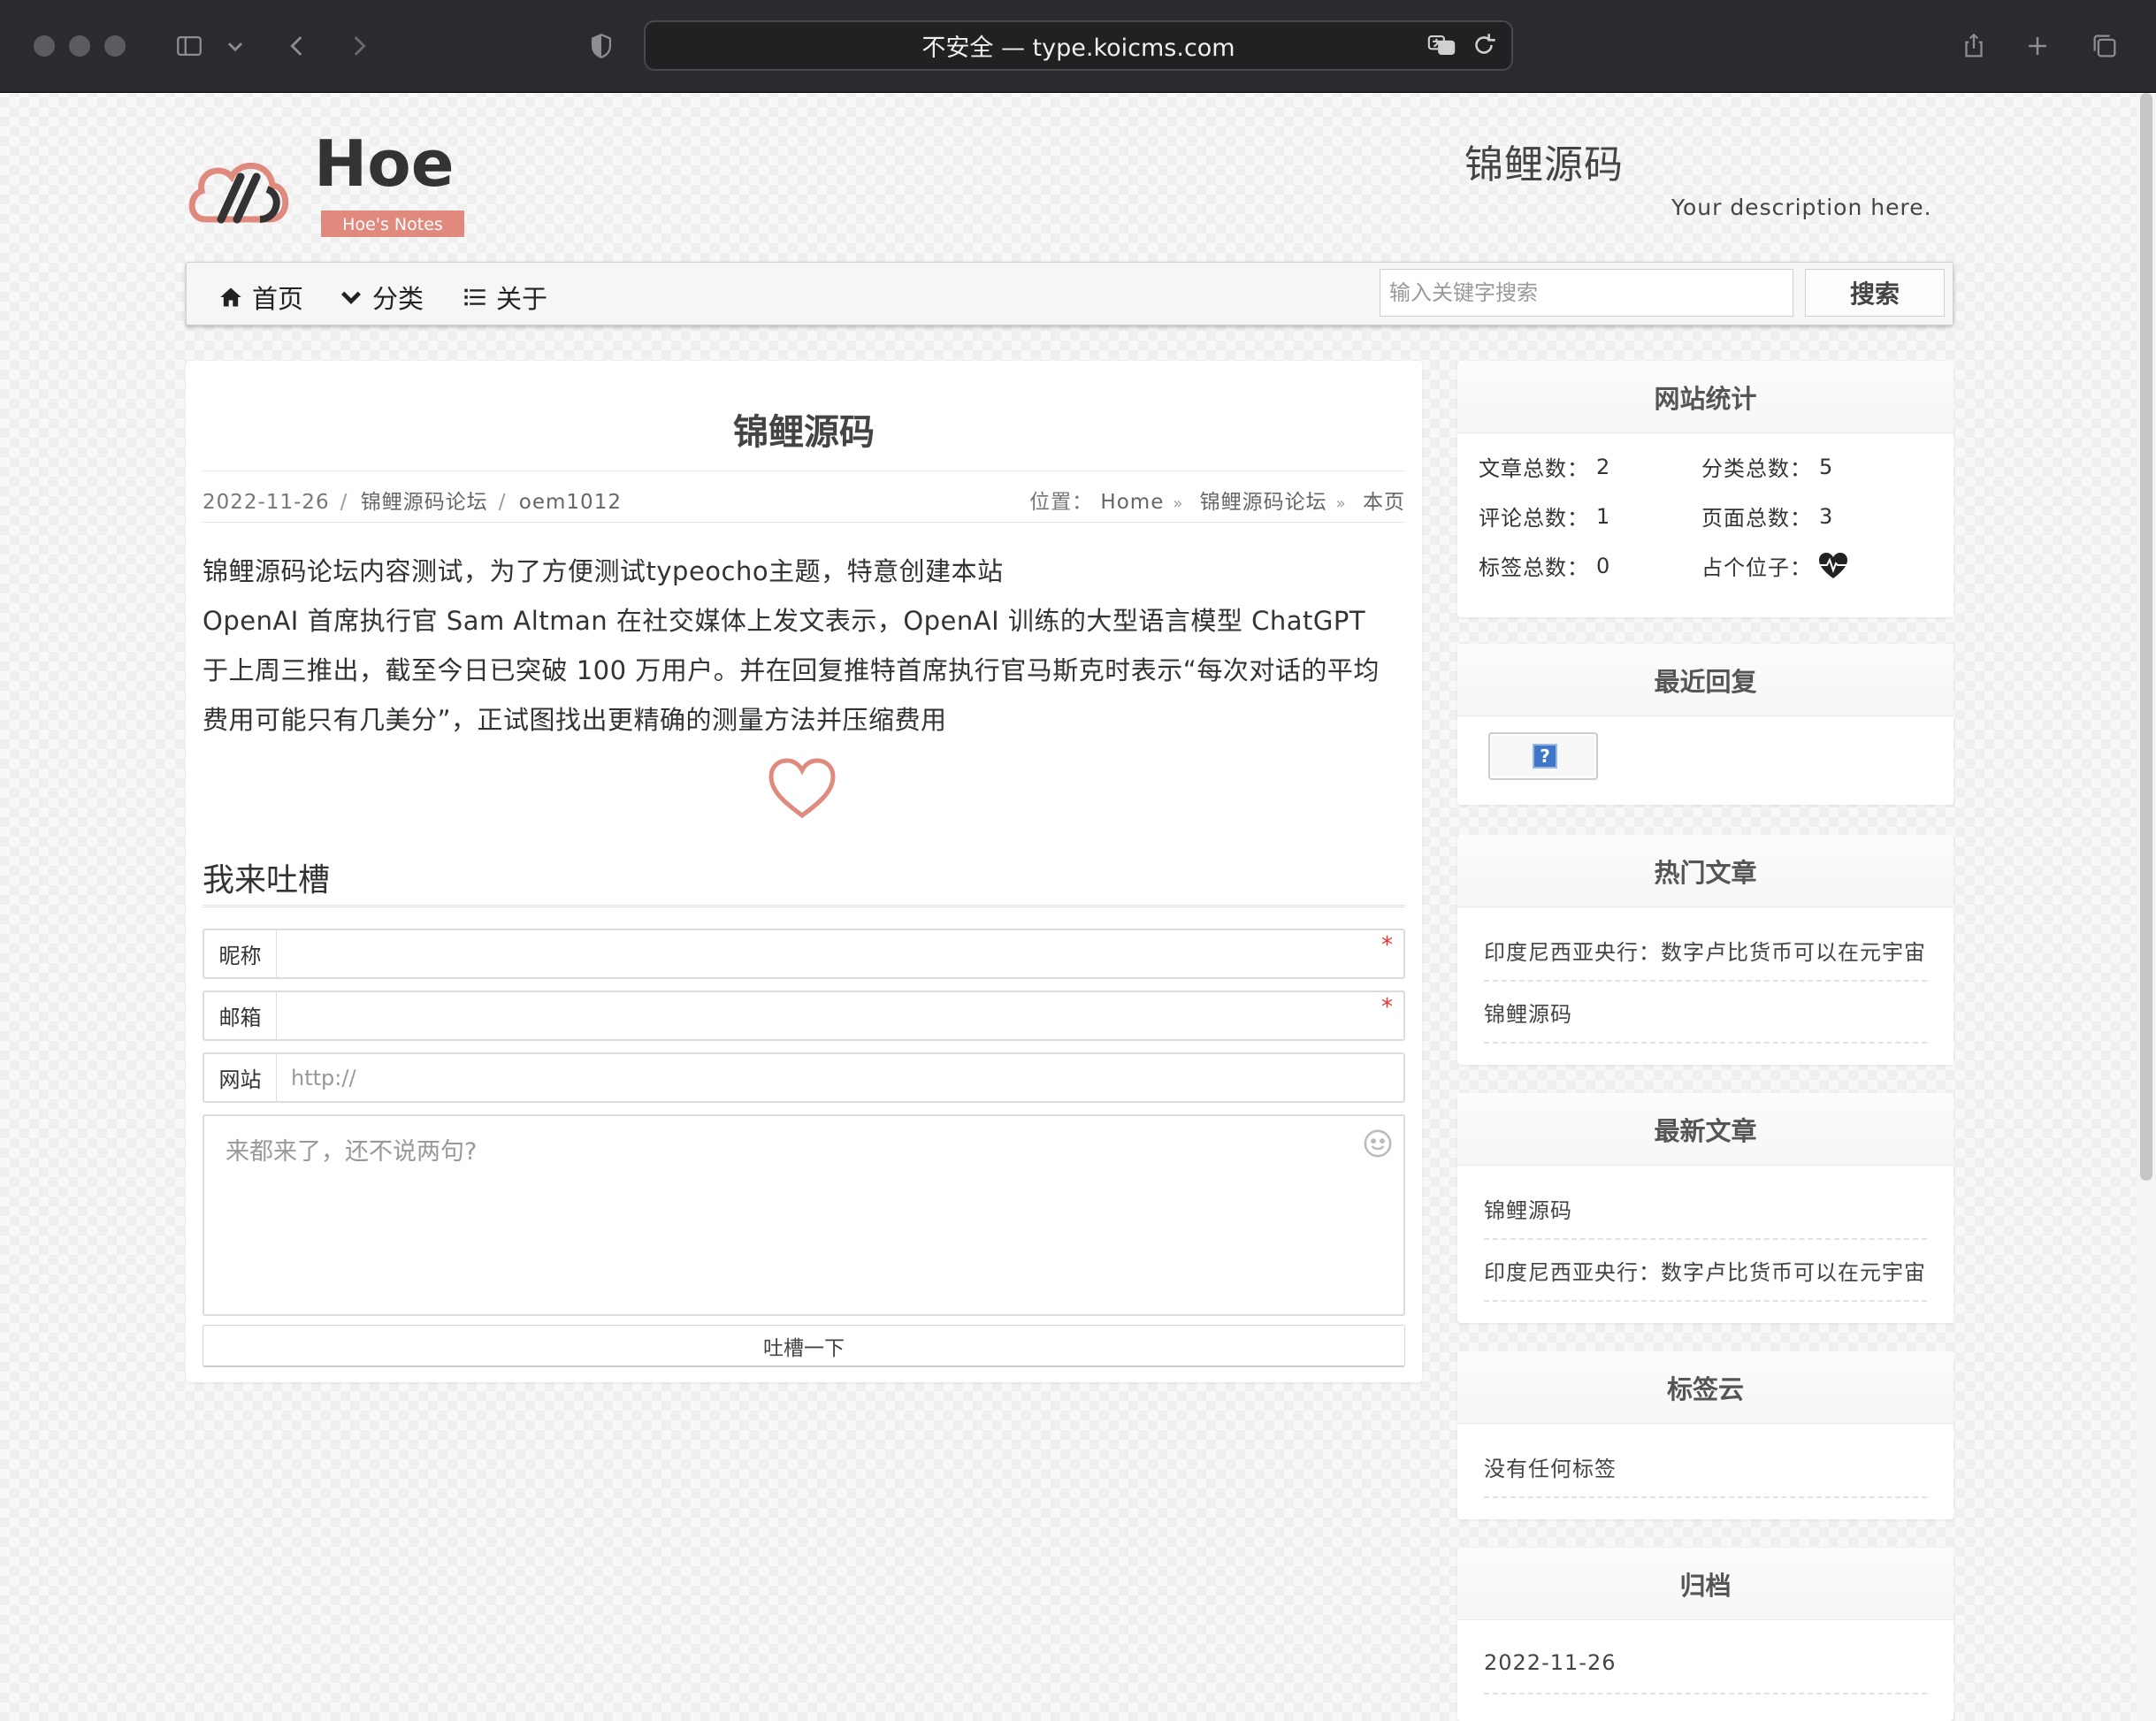 This screenshot has width=2156, height=1721. I want to click on search-input, so click(1586, 293).